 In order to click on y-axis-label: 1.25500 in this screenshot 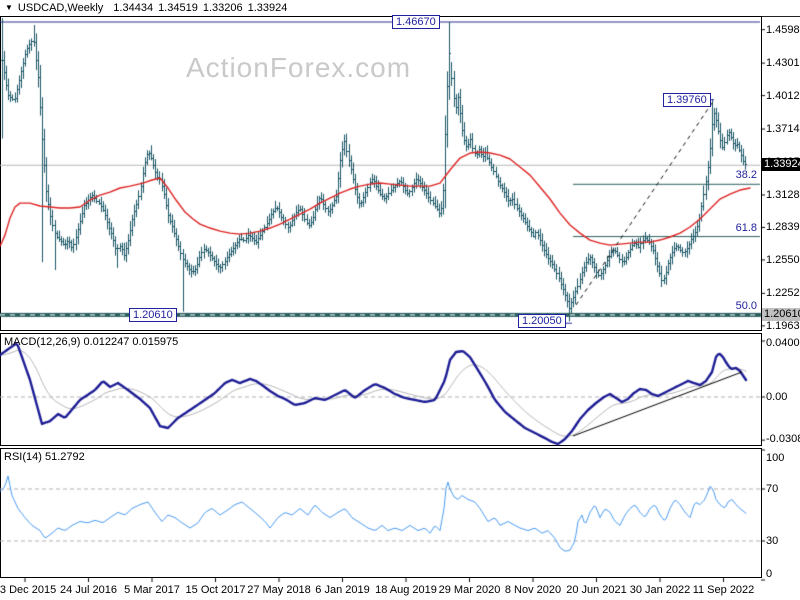, I will do `click(783, 259)`.